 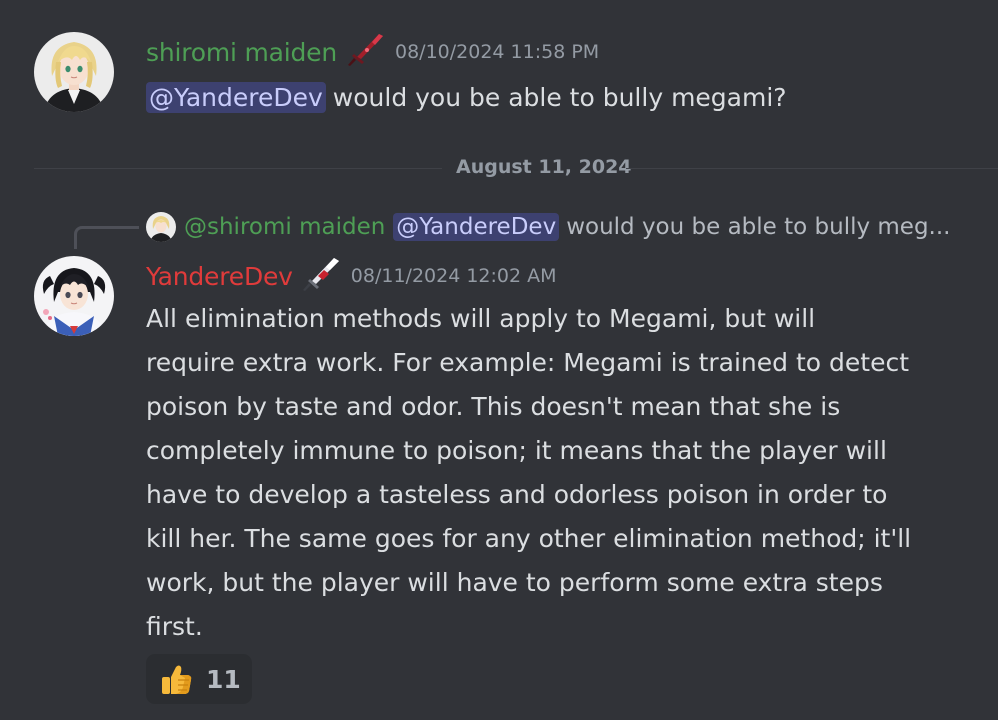 I want to click on timestamp: 08/11/2024 12:02 AM, so click(x=454, y=276).